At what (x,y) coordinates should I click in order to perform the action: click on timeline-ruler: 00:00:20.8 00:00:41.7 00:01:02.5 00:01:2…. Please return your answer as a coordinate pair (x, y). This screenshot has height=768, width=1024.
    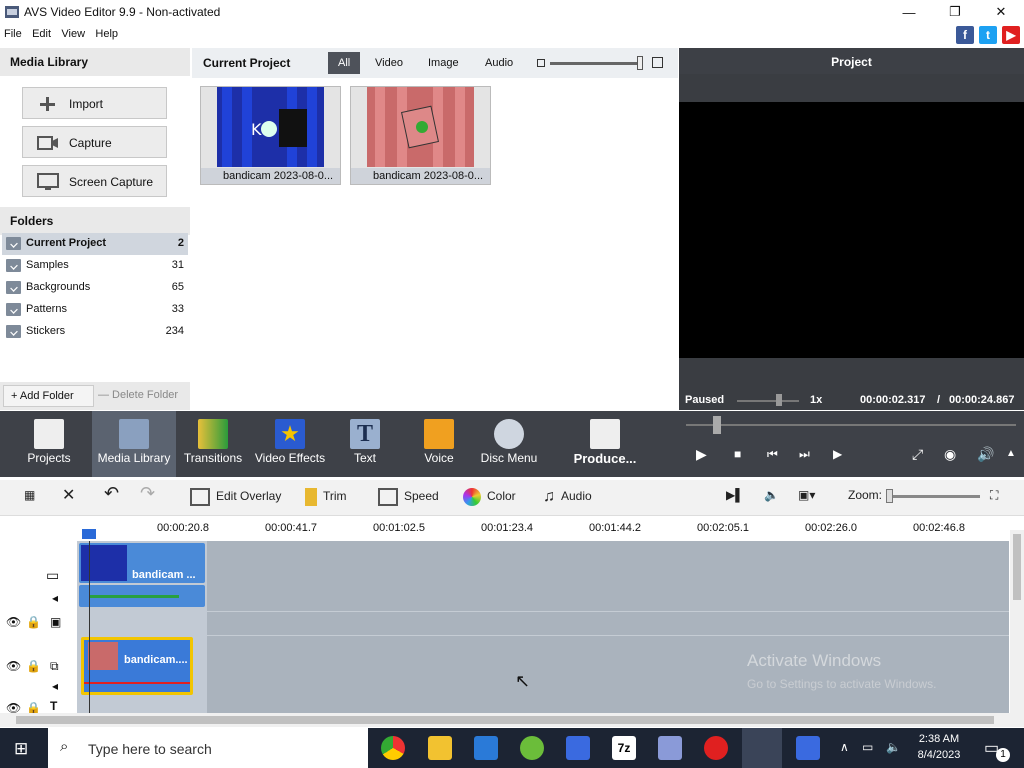
    Looking at the image, I should click on (512, 529).